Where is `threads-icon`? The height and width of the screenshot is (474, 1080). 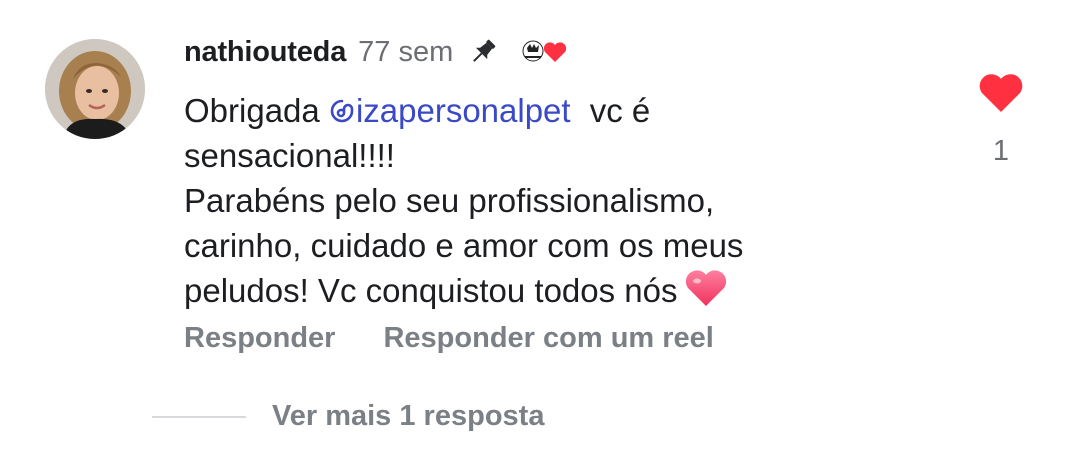
threads-icon is located at coordinates (342, 106).